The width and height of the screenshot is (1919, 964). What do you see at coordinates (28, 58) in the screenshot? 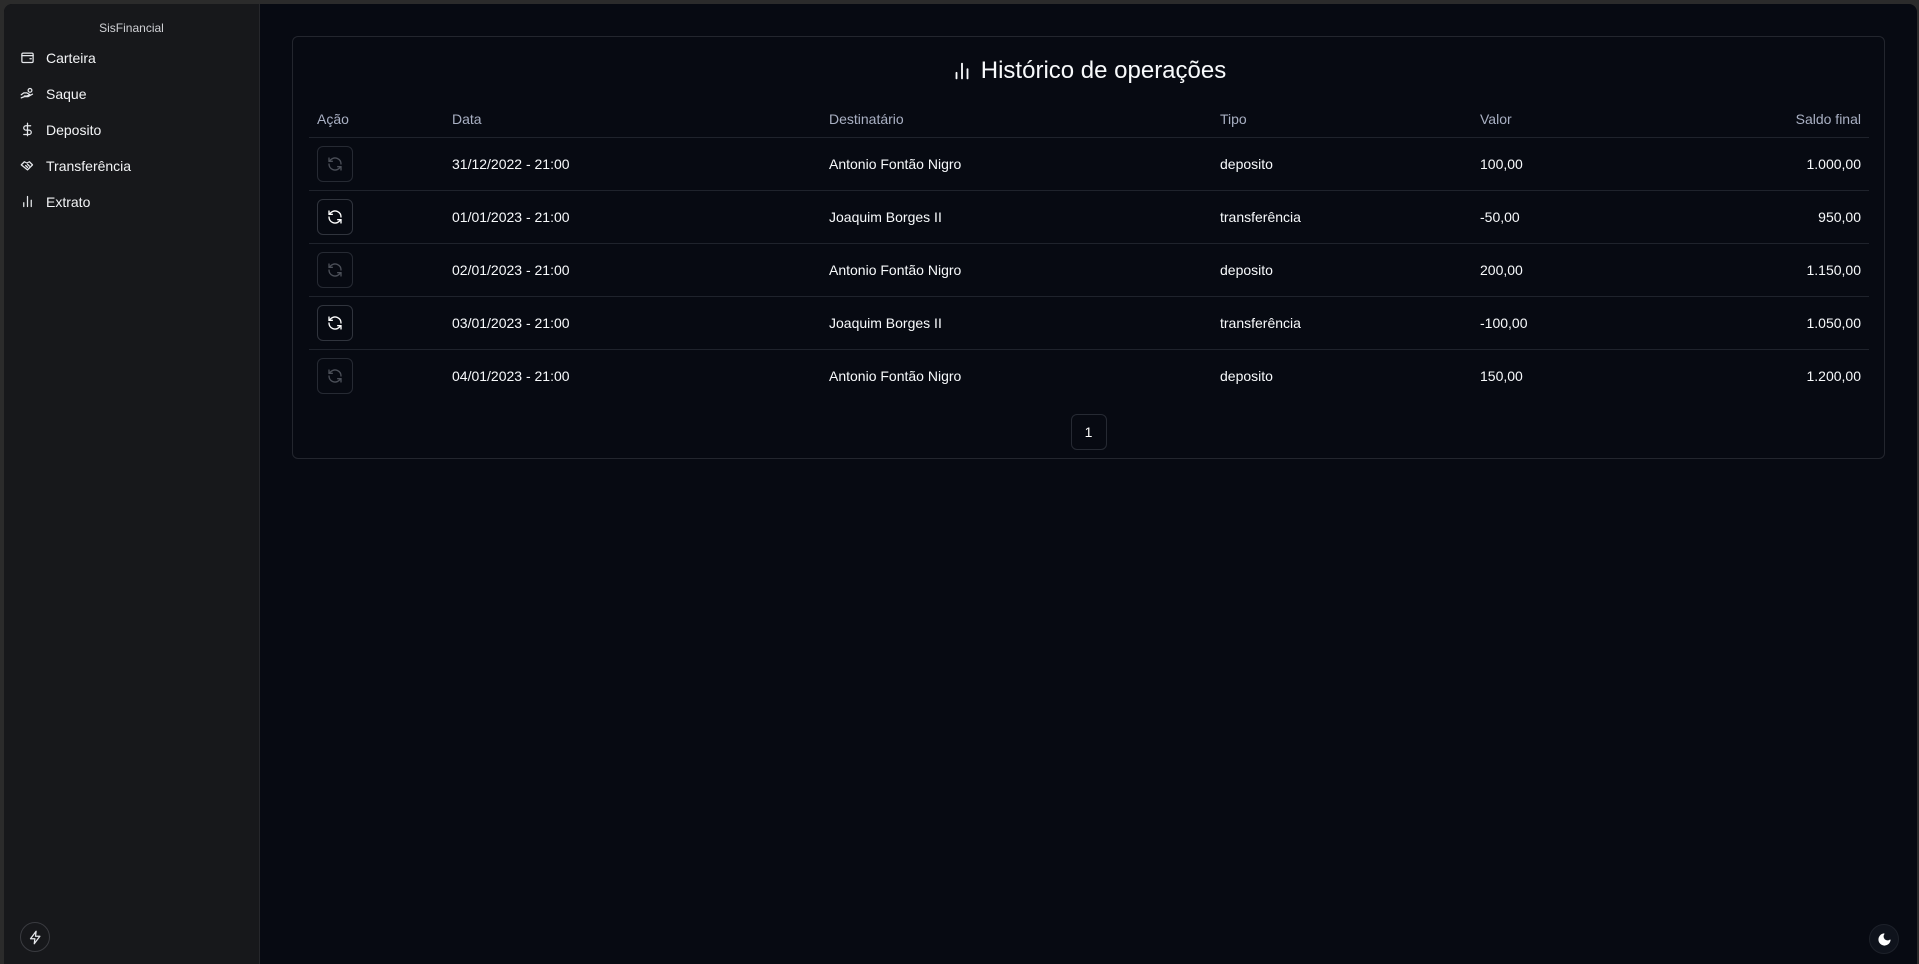
I see `wallet-icon` at bounding box center [28, 58].